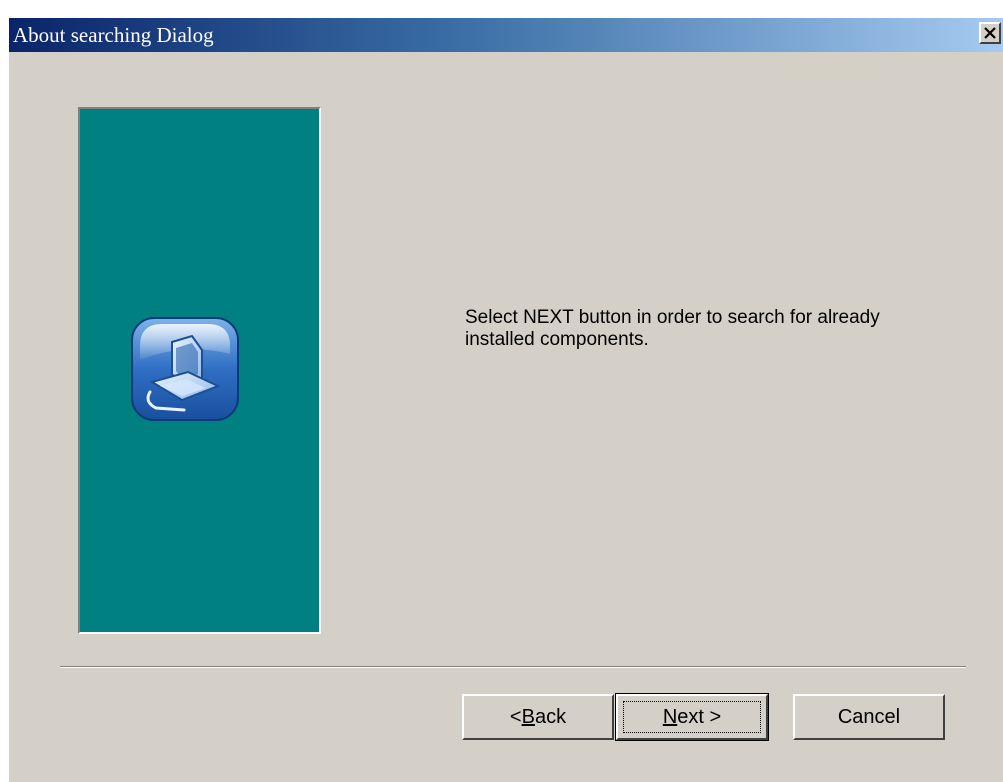 The height and width of the screenshot is (782, 1003). What do you see at coordinates (670, 716) in the screenshot?
I see `next-button-mnemonic: N` at bounding box center [670, 716].